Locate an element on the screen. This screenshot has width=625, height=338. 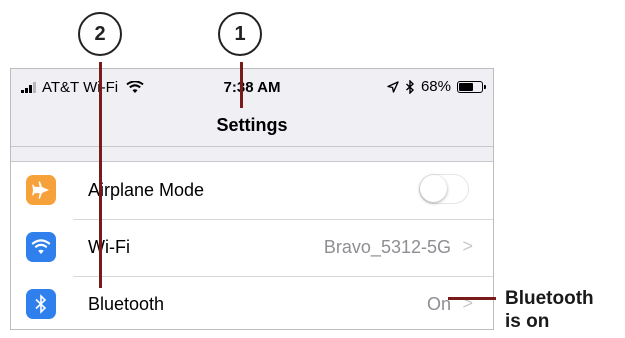
settings-row-bluetooth: Bluetooth On > is located at coordinates (252, 302).